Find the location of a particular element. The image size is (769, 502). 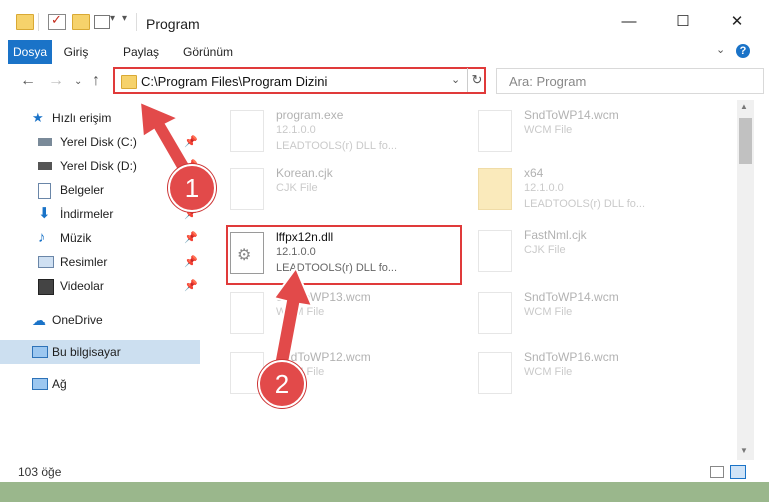

details-view-icon is located at coordinates (717, 472).